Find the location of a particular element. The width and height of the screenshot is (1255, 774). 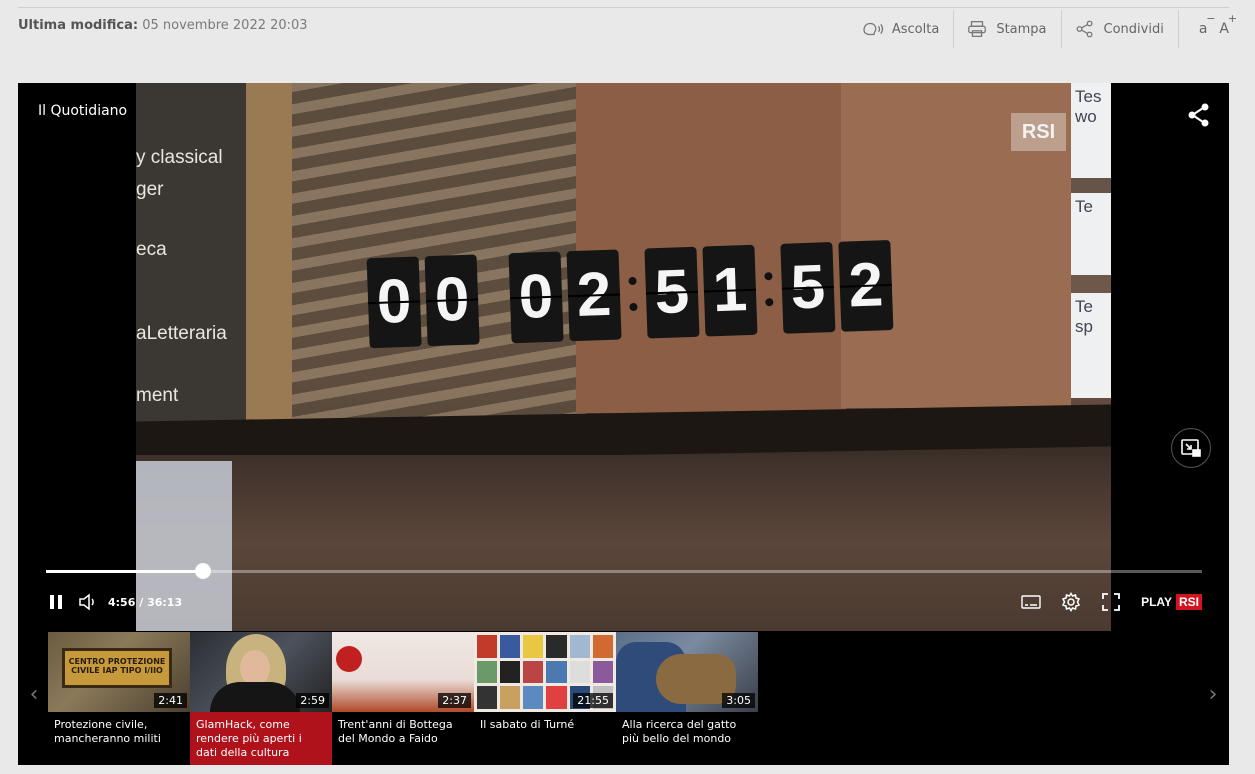

speaker-head-icon is located at coordinates (873, 29).